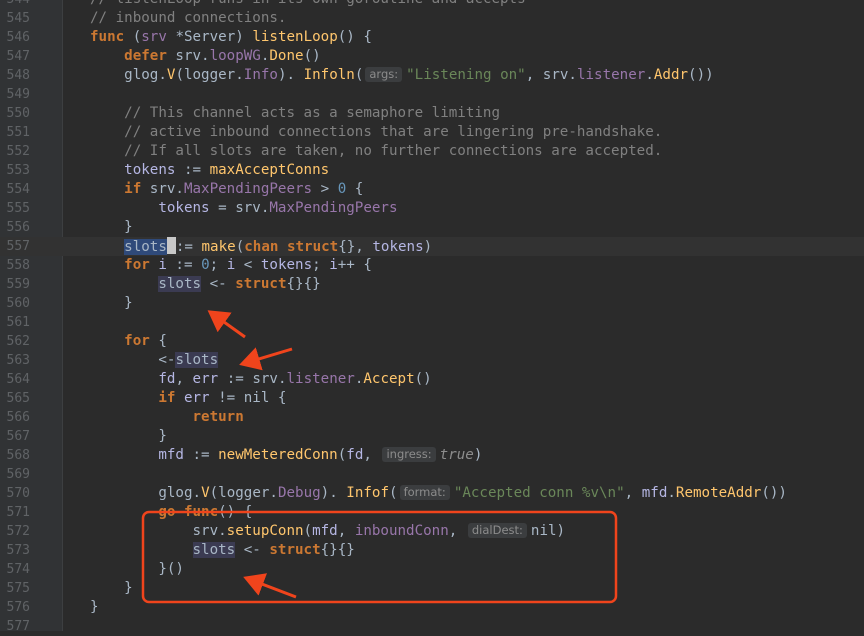  What do you see at coordinates (384, 74) in the screenshot?
I see `parameter-hint: args:` at bounding box center [384, 74].